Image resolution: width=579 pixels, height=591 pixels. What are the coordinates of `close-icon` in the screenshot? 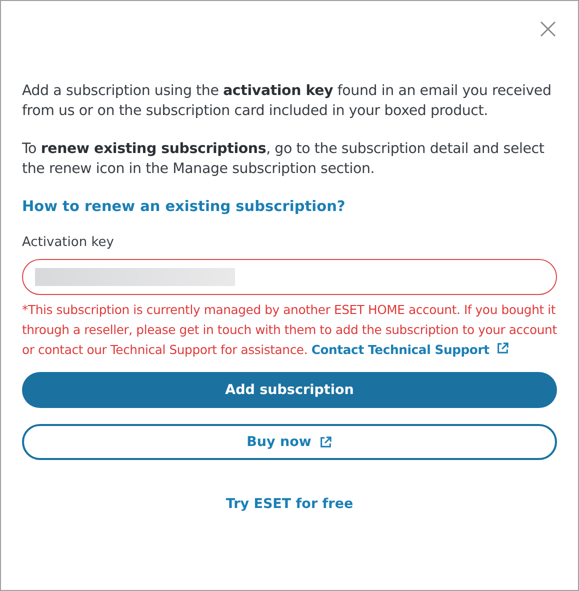 It's located at (548, 29).